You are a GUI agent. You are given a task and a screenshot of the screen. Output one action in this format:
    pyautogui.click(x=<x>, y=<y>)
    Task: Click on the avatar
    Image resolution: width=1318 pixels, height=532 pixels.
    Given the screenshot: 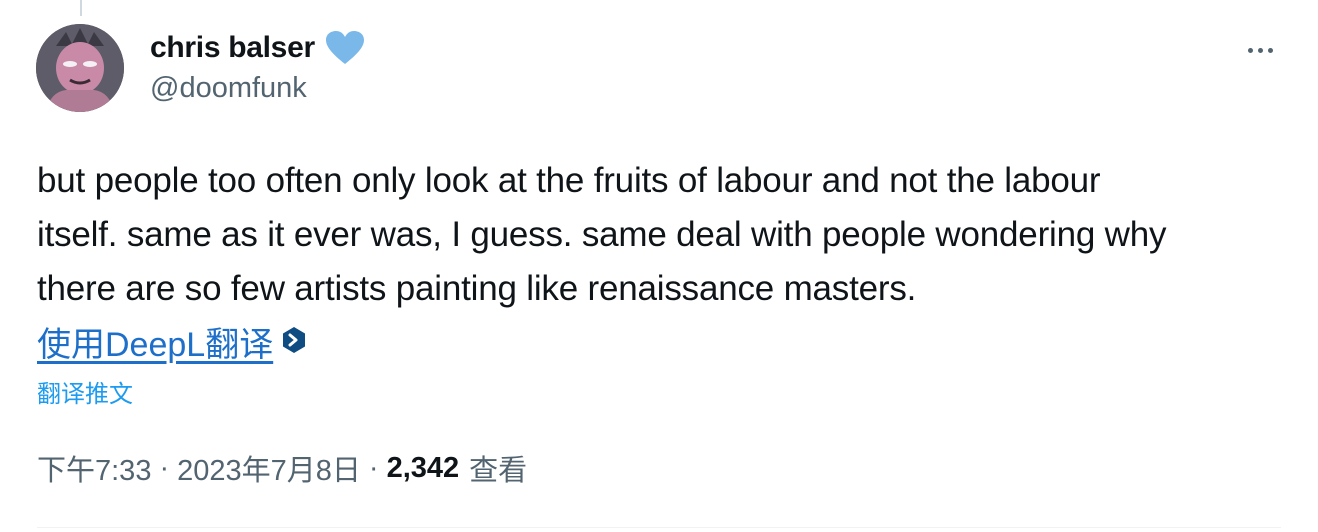 What is the action you would take?
    pyautogui.click(x=80, y=68)
    